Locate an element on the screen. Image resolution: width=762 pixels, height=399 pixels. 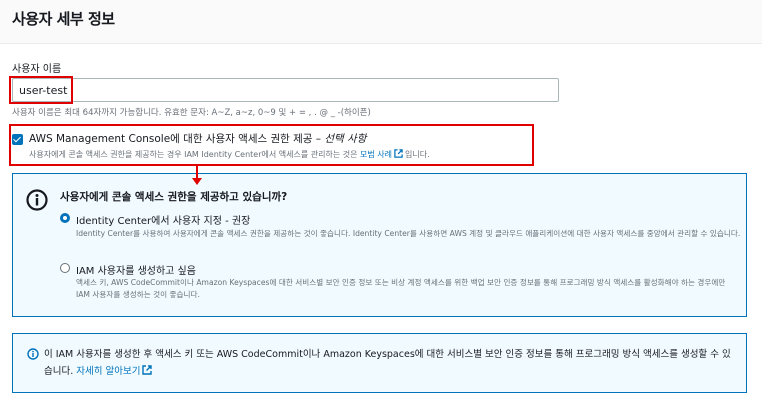
best-practice-link: 모범 사례 is located at coordinates (376, 154).